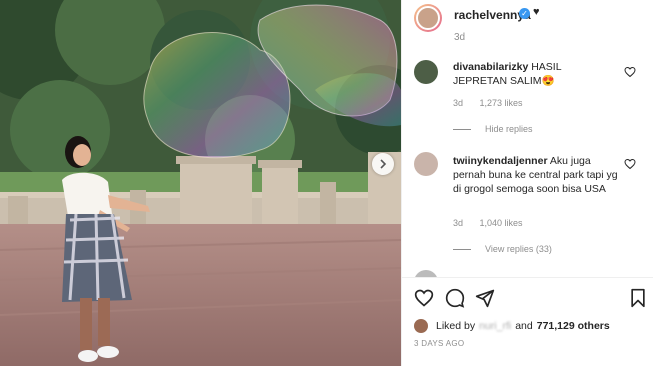  I want to click on post-date: 3 DAYS AGO, so click(439, 343).